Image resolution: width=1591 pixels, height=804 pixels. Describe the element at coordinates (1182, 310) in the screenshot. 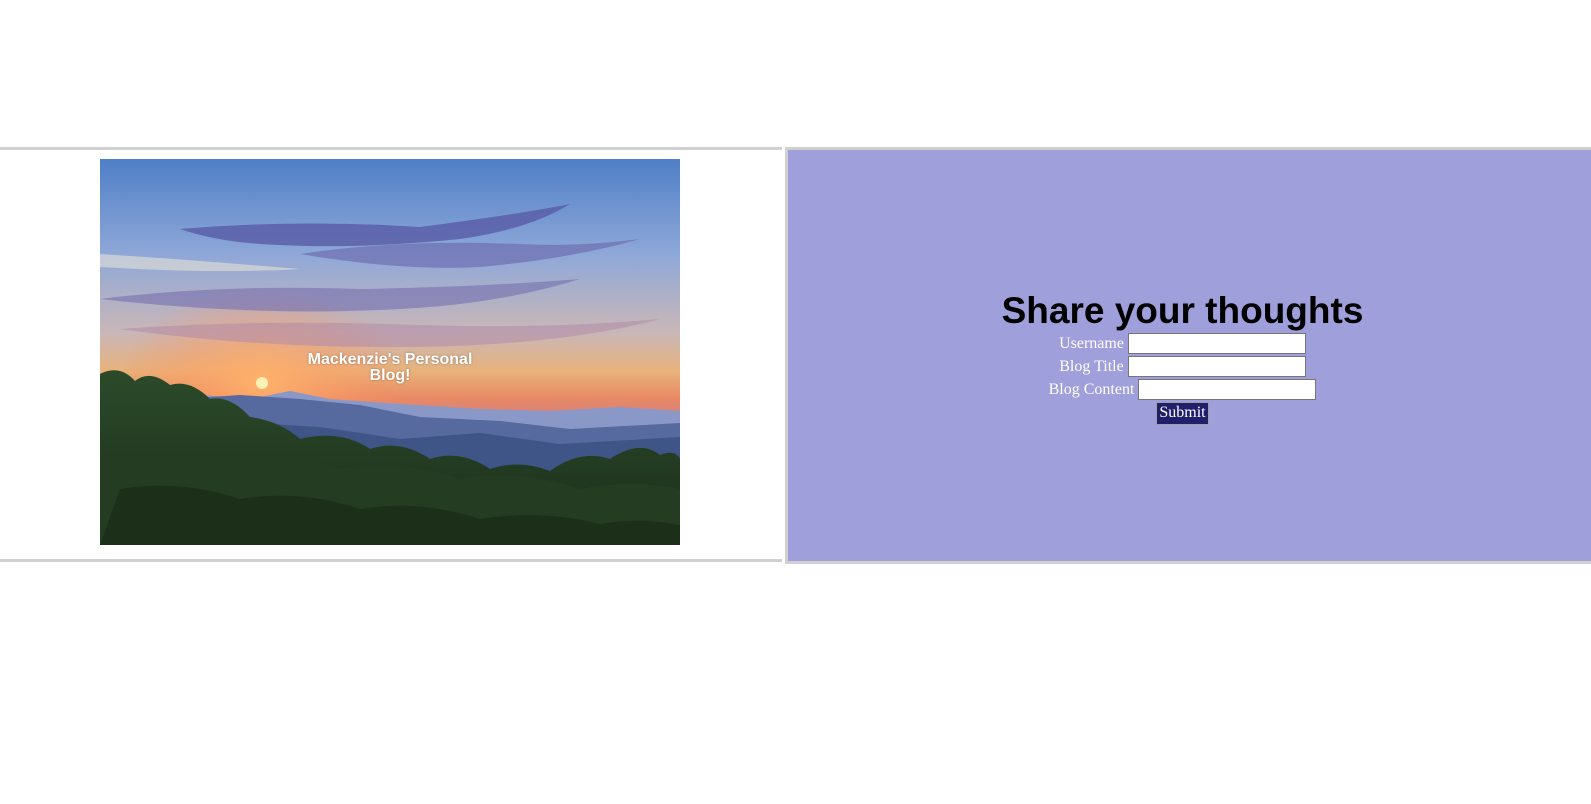

I see `form-title: Share your thoughts` at that location.